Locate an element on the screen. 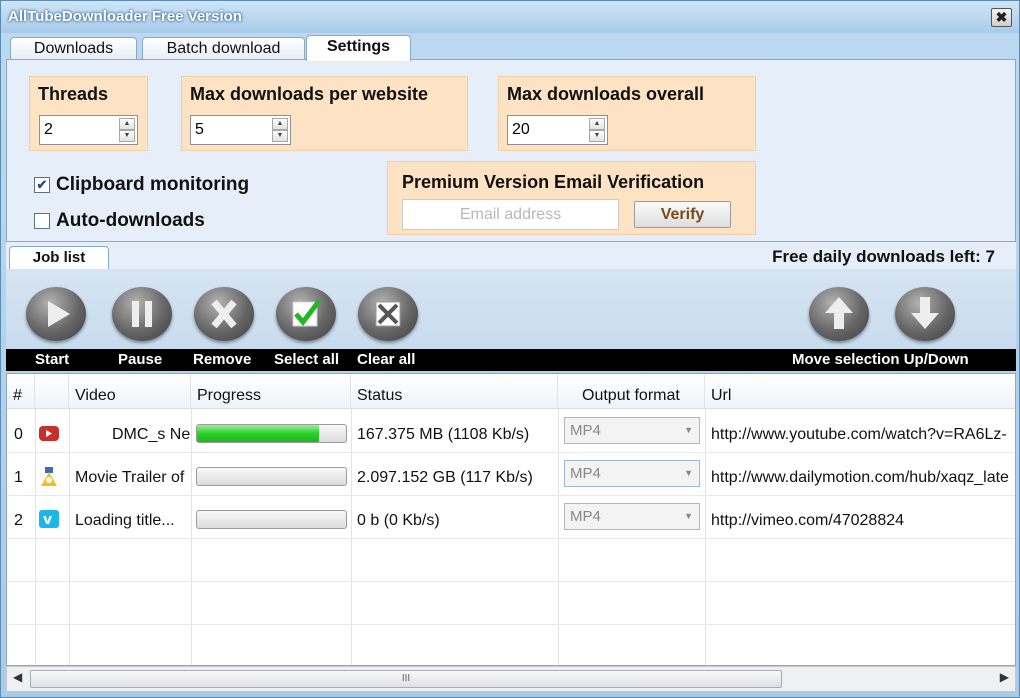 The image size is (1020, 698). email-input: Email address is located at coordinates (510, 214).